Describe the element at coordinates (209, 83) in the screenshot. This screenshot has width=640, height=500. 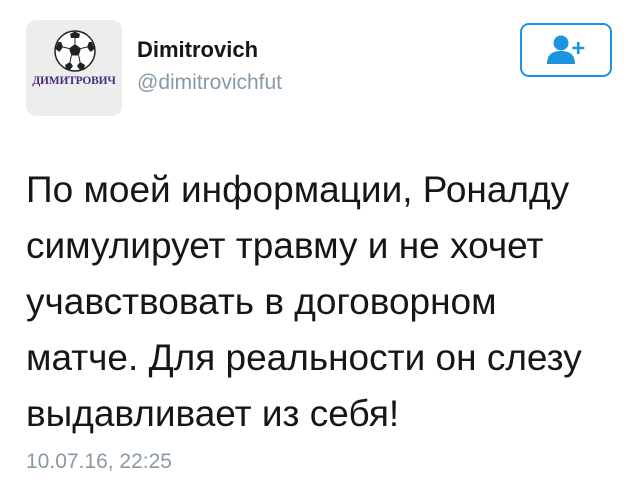
I see `username-handle: @dimitrovichfut` at that location.